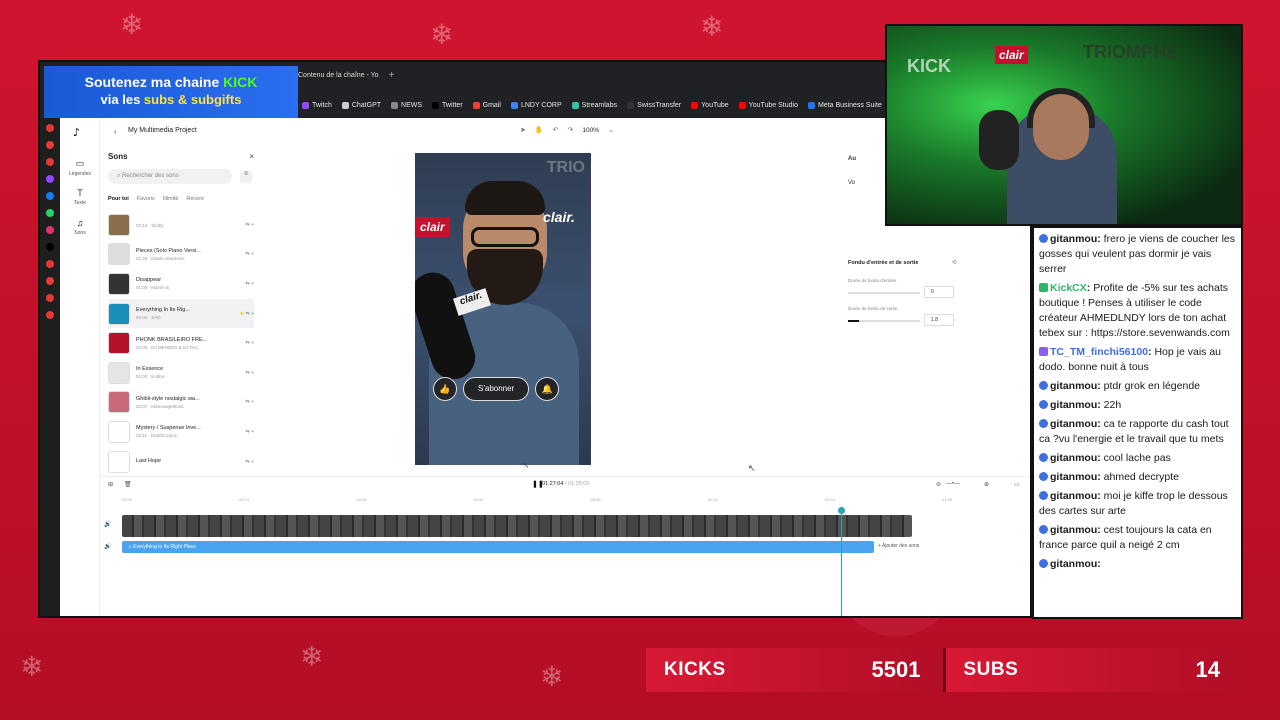 Image resolution: width=1280 pixels, height=720 pixels. Describe the element at coordinates (570, 130) in the screenshot. I see `redo-icon: ↷` at that location.